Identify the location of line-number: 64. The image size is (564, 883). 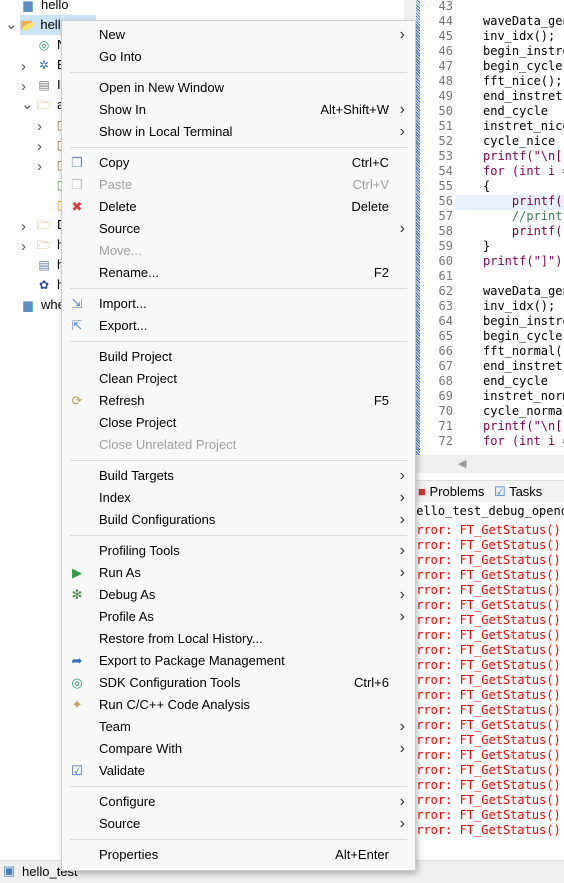
(445, 321).